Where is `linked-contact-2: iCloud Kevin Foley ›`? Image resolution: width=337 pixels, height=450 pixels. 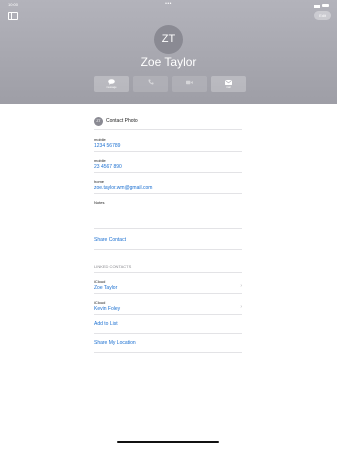
linked-contact-2: iCloud Kevin Foley › is located at coordinates (168, 306).